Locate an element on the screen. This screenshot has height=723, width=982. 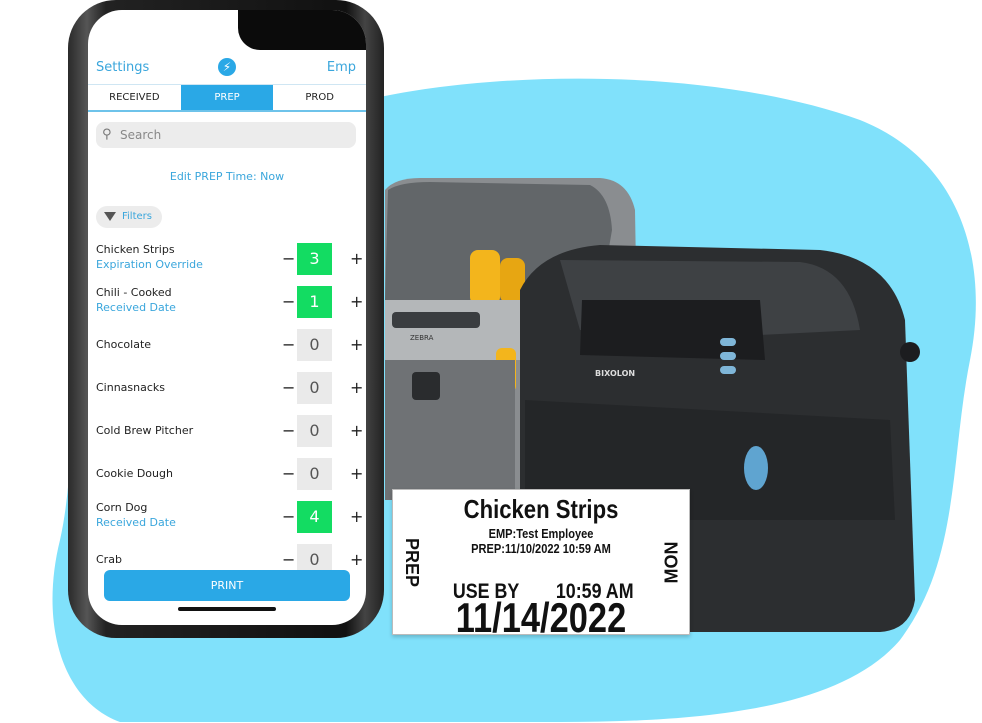
label-day: MON is located at coordinates (671, 562).